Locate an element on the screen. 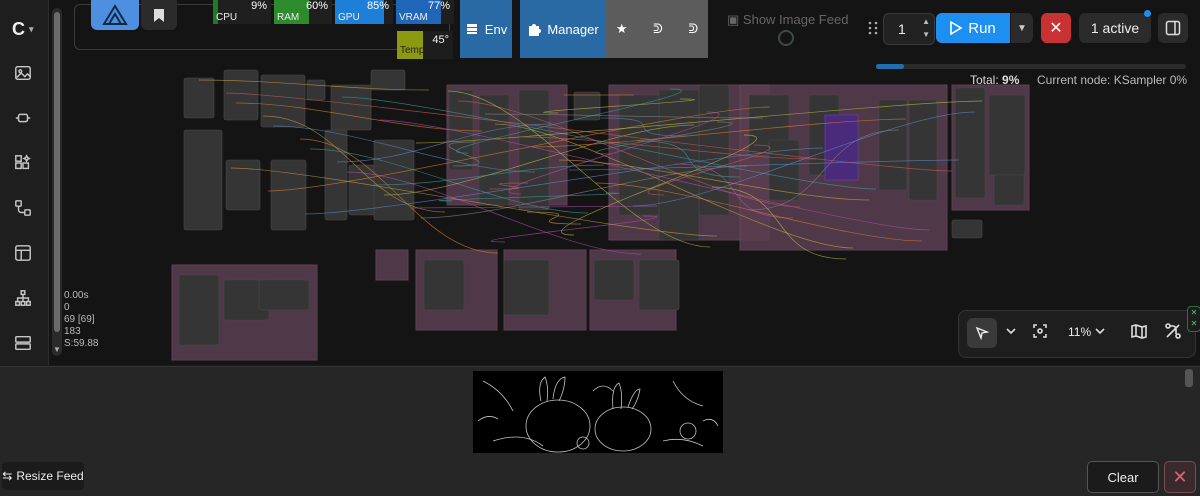 Image resolution: width=1200 pixels, height=496 pixels. fit-view-icon is located at coordinates (1040, 332).